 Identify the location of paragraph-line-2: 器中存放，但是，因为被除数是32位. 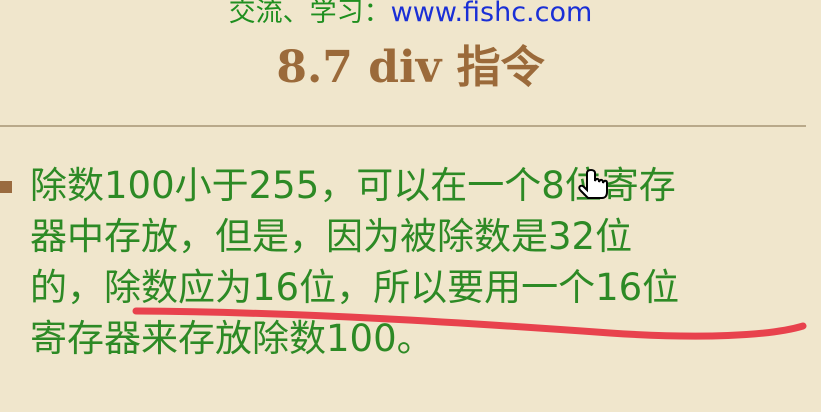
(331, 236).